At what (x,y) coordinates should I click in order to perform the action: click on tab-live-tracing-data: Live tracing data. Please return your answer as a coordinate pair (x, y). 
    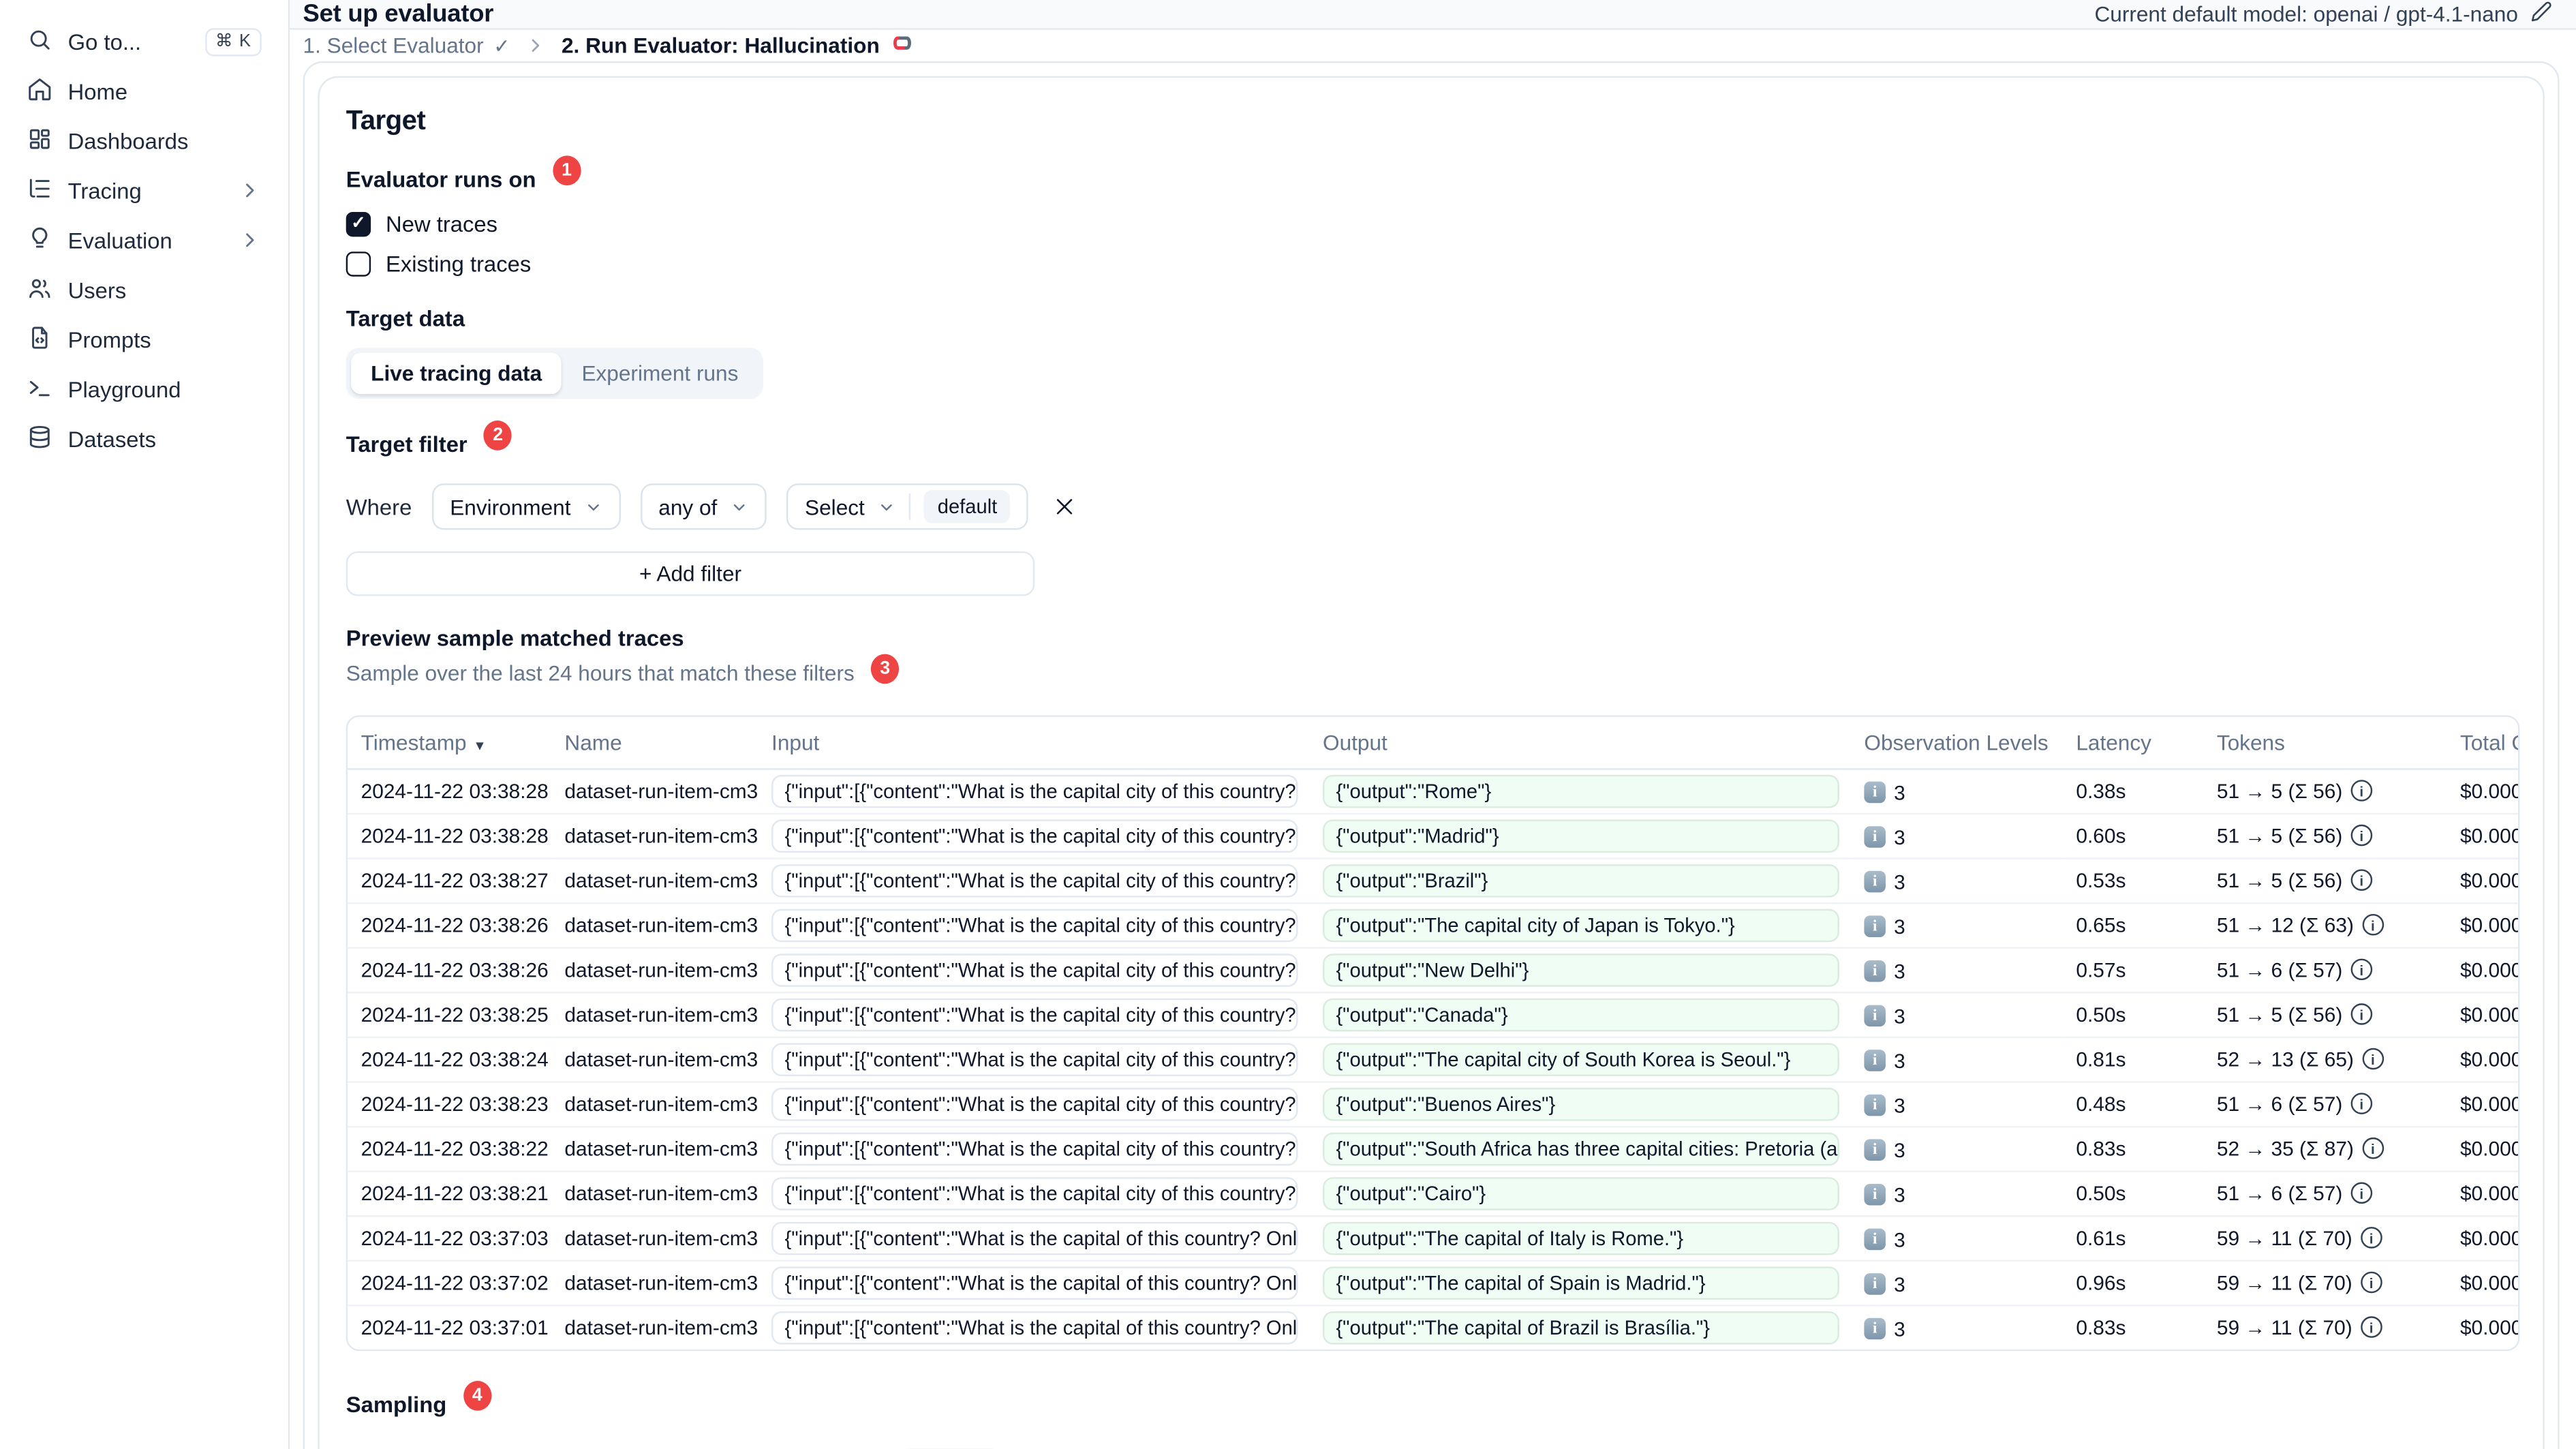
    Looking at the image, I should click on (456, 373).